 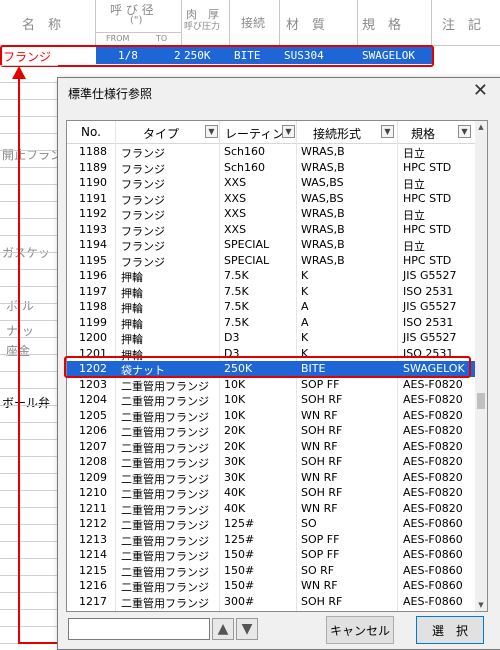 I want to click on list-item: 1204 二重管用フランジ 10K SOH RF AES-F0820, so click(x=271, y=400).